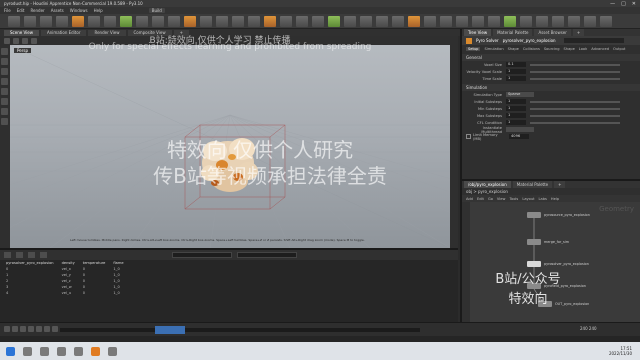 The width and height of the screenshot is (640, 360). Describe the element at coordinates (620, 351) in the screenshot. I see `system-tray-clock: 17:51 2022/11/30` at that location.